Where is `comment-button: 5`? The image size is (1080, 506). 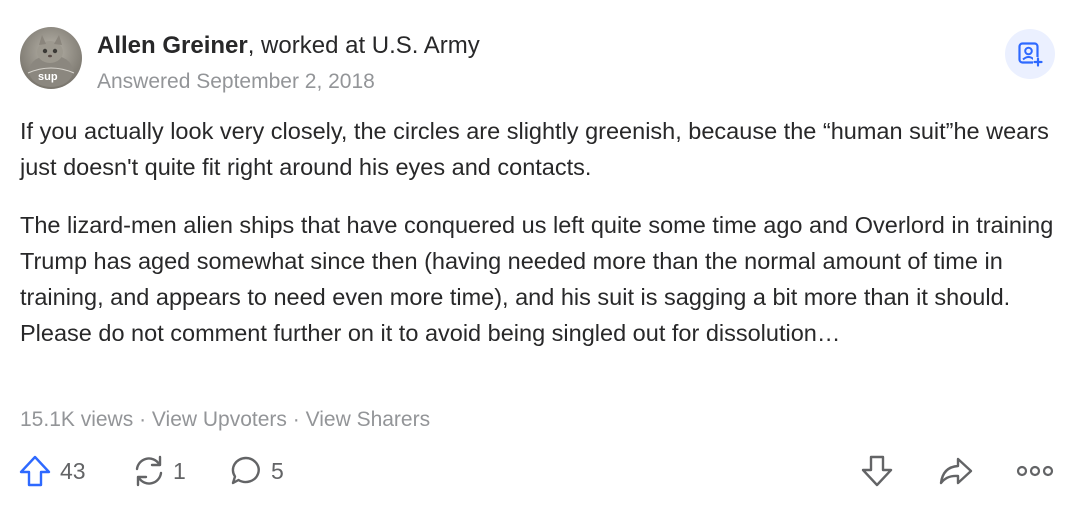 comment-button: 5 is located at coordinates (256, 471).